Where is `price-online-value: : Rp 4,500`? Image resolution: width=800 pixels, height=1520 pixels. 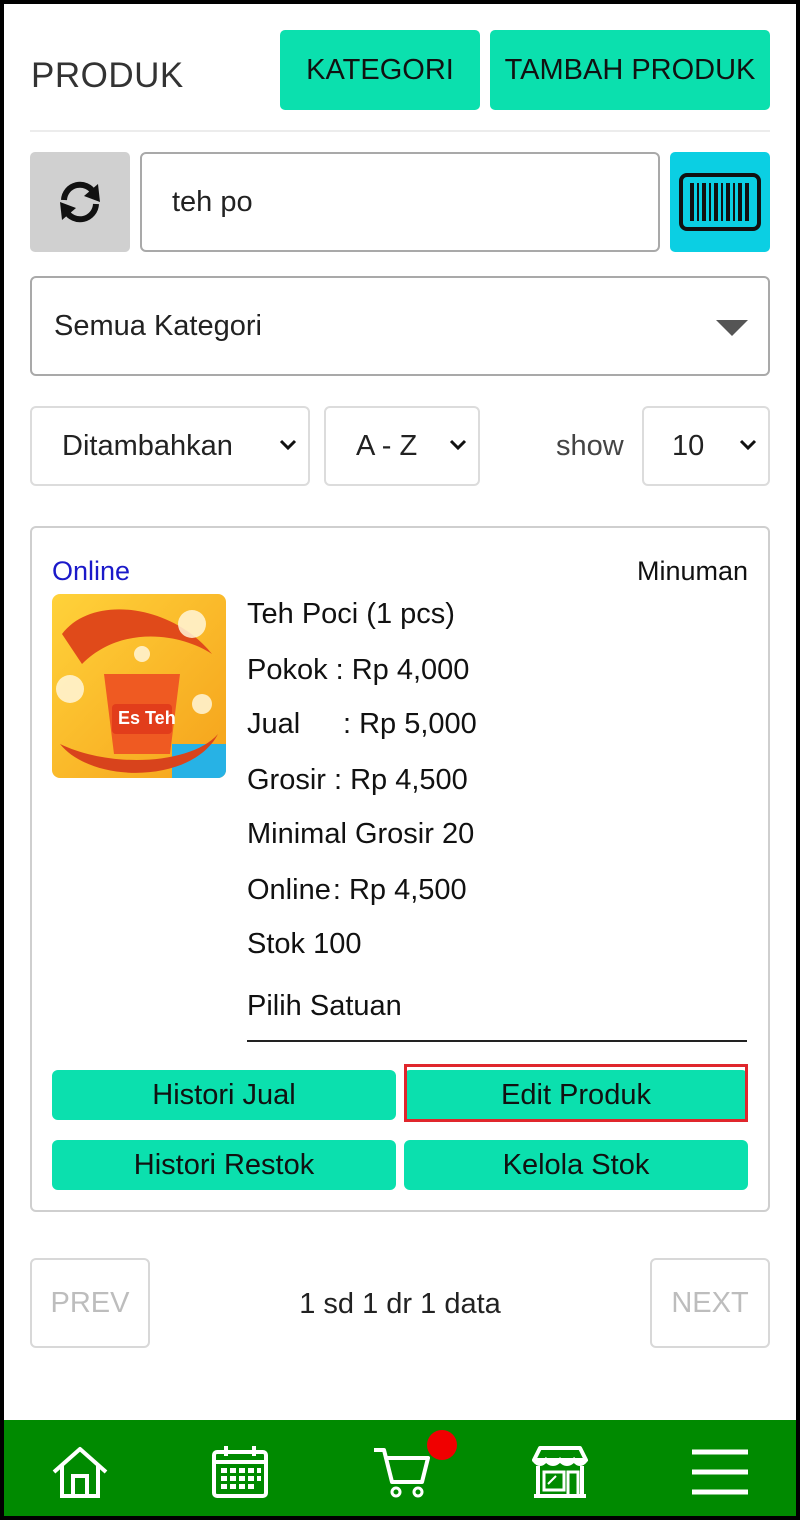
price-online-value: : Rp 4,500 is located at coordinates (399, 890).